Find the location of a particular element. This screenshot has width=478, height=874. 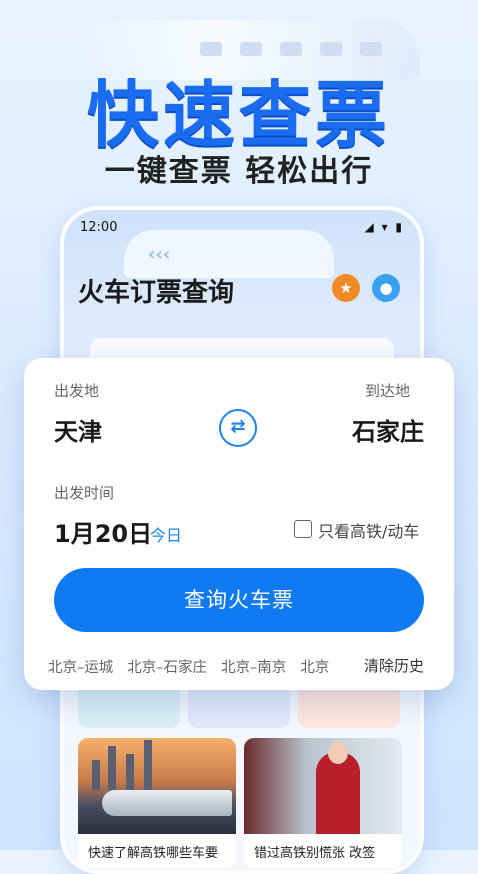

departure-date: 1月20日 is located at coordinates (103, 531).